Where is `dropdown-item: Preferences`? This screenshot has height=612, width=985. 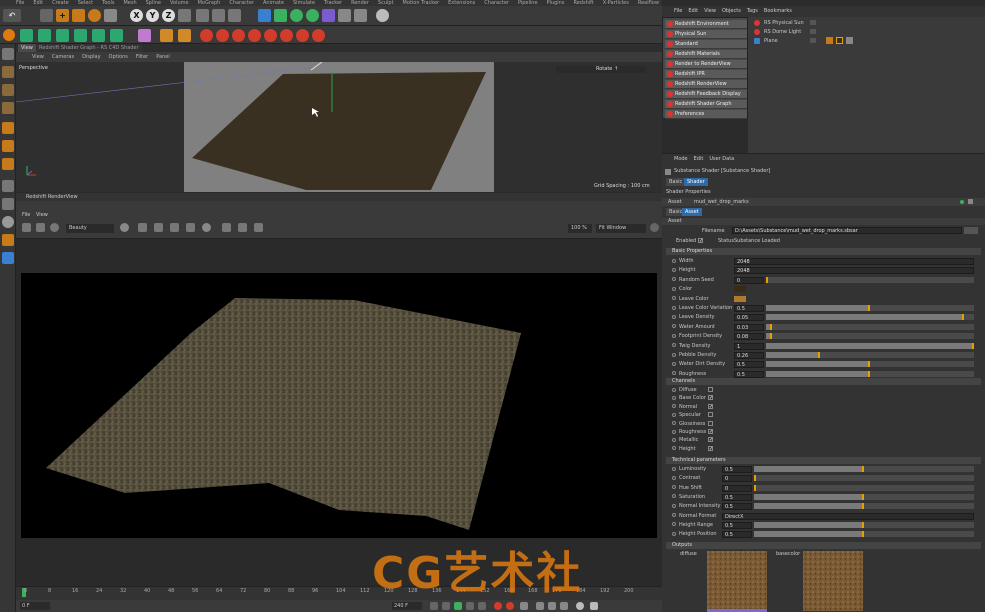
dropdown-item: Preferences is located at coordinates (706, 114).